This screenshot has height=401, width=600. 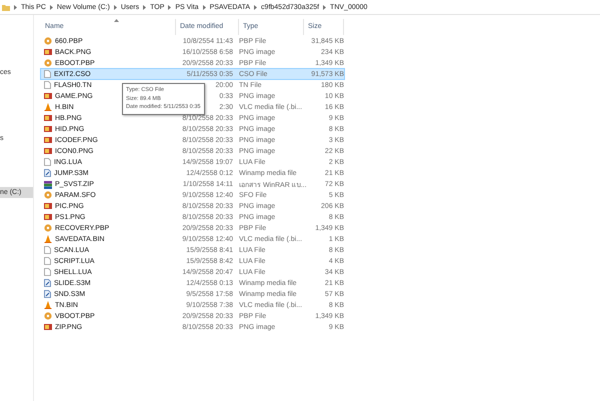 What do you see at coordinates (116, 20) in the screenshot?
I see `sort-caret-icon` at bounding box center [116, 20].